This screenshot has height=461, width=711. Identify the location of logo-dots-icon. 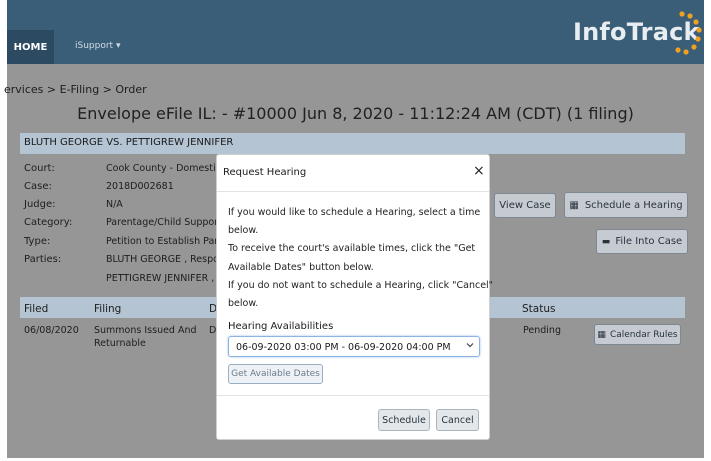
(688, 33).